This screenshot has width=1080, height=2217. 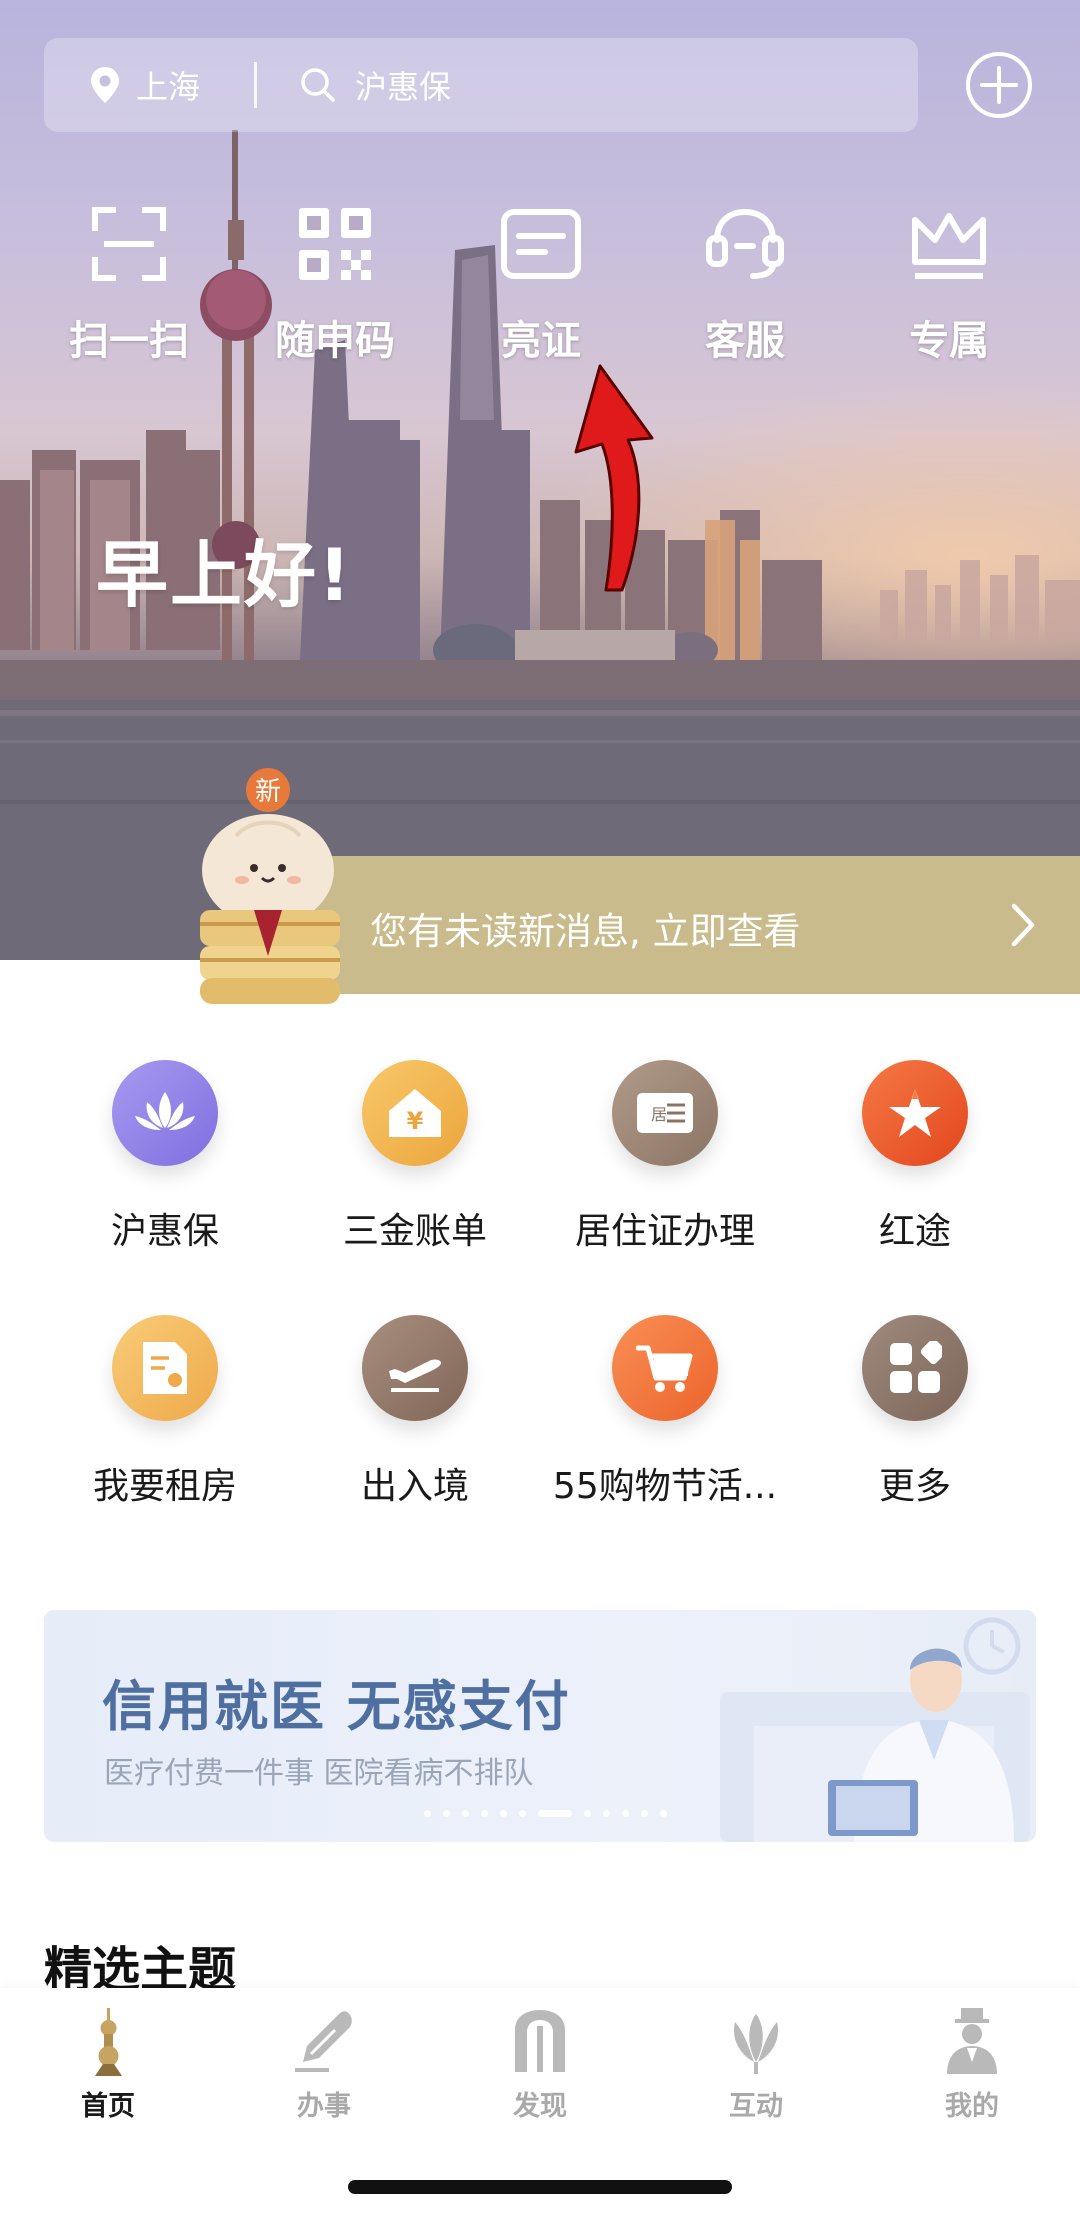 I want to click on new-badge-text: 新, so click(x=268, y=792).